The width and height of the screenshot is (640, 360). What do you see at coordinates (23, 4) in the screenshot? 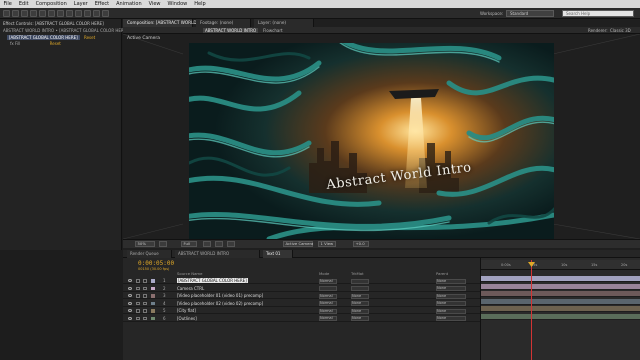
I see `menu-edit: Edit` at bounding box center [23, 4].